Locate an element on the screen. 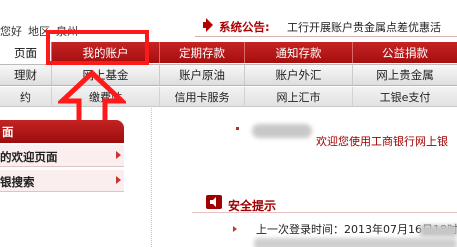 The image size is (457, 247). region-label: 地区 is located at coordinates (39, 31).